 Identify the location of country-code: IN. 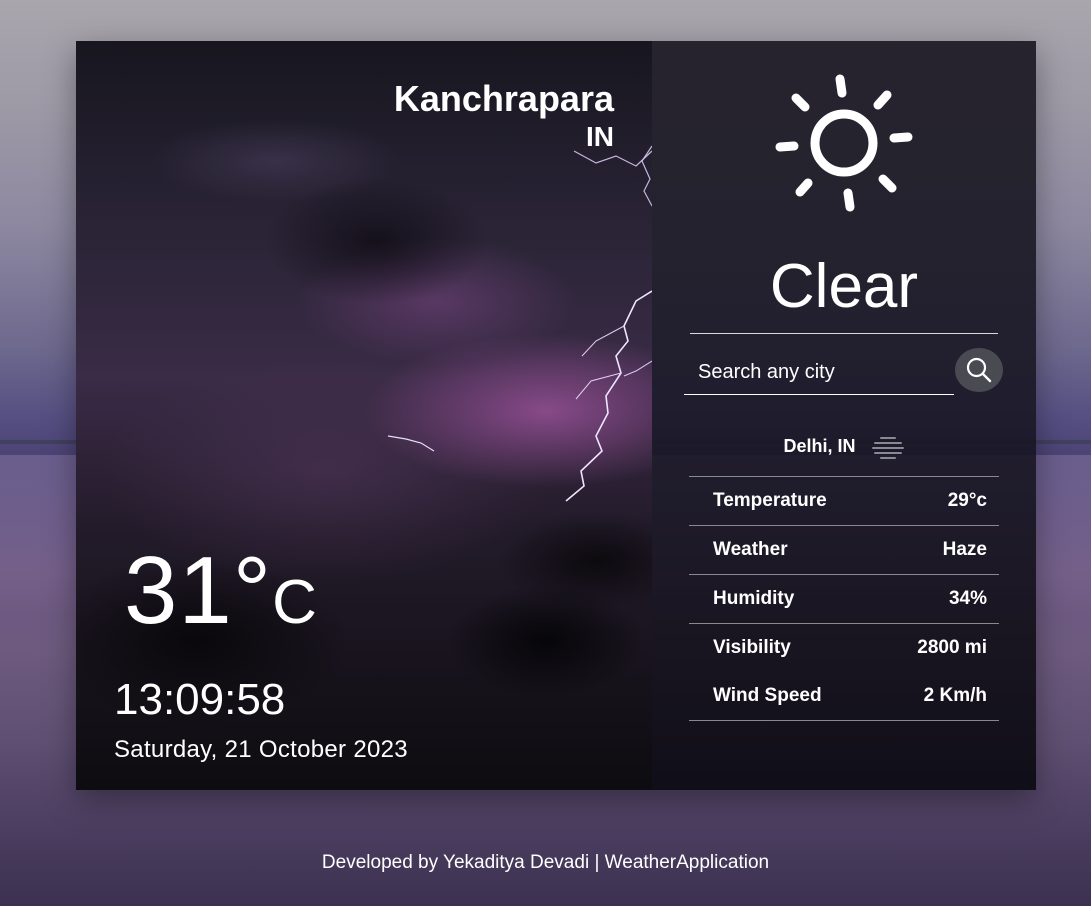
(600, 136).